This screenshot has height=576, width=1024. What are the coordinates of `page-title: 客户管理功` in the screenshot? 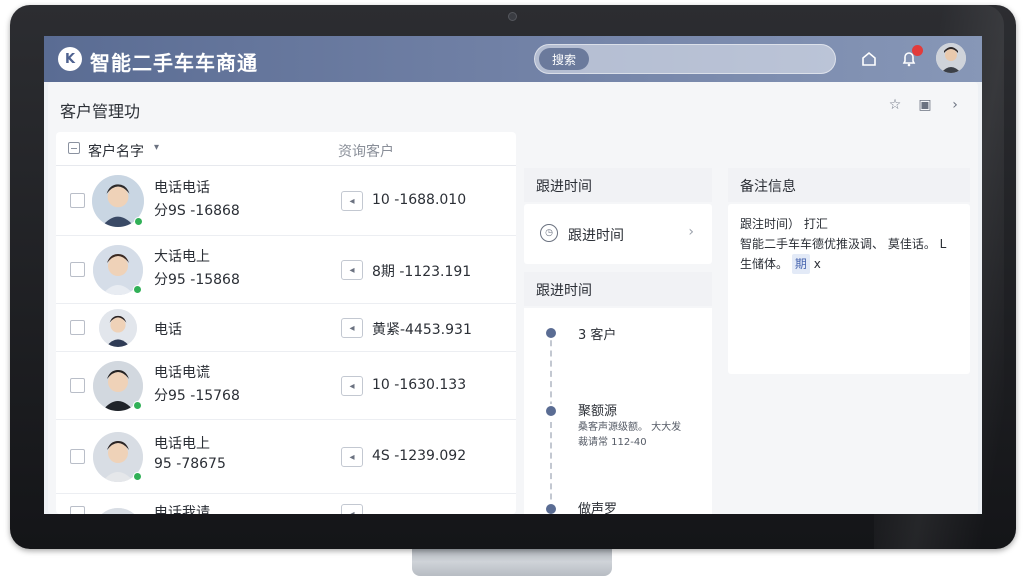 It's located at (100, 111).